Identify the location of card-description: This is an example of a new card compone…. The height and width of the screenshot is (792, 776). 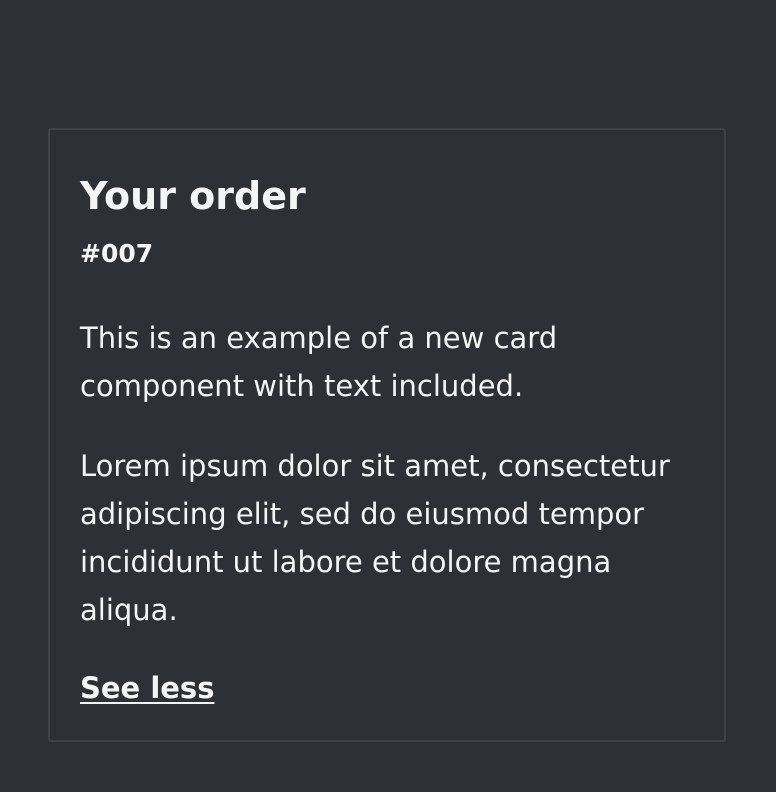
(319, 362).